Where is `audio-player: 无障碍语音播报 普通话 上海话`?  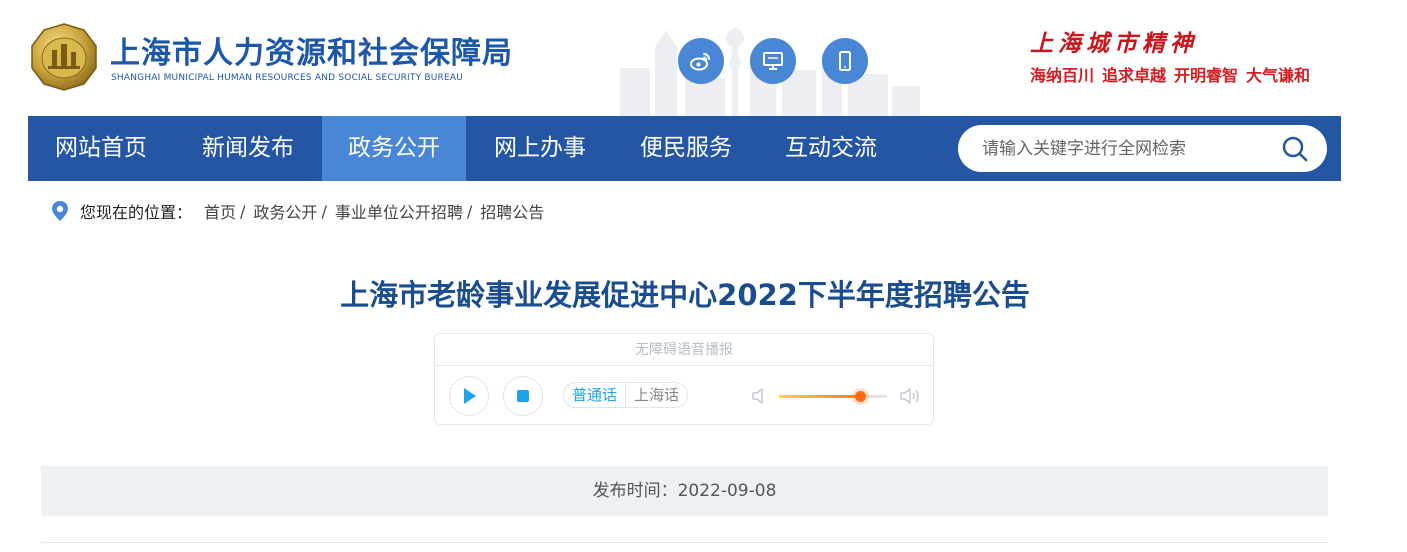
audio-player: 无障碍语音播报 普通话 上海话 is located at coordinates (684, 379).